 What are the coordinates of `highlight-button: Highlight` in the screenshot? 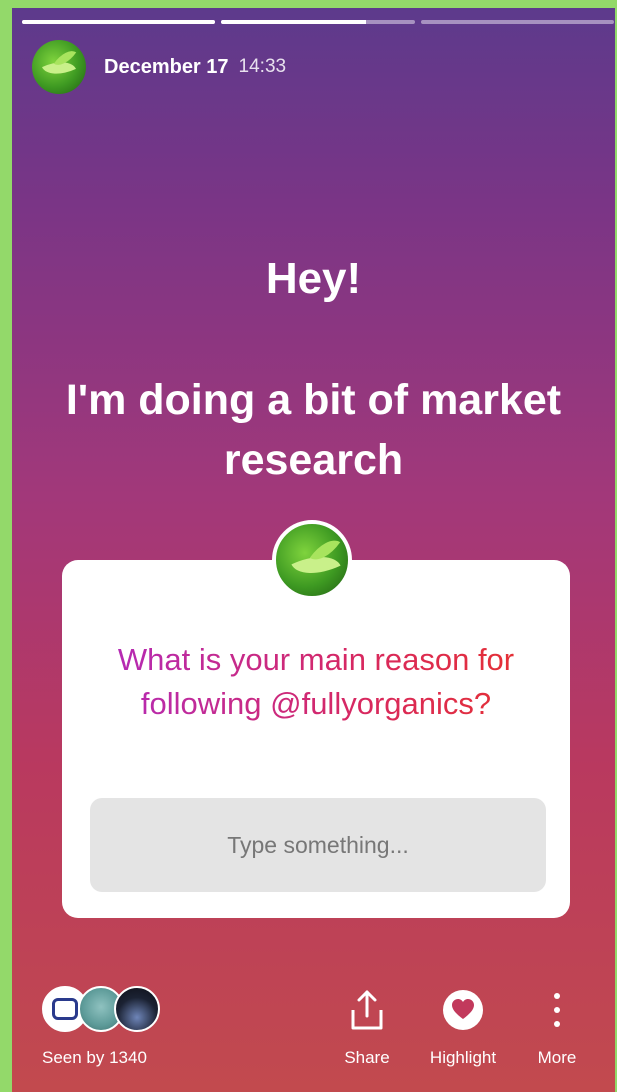 It's located at (463, 1028).